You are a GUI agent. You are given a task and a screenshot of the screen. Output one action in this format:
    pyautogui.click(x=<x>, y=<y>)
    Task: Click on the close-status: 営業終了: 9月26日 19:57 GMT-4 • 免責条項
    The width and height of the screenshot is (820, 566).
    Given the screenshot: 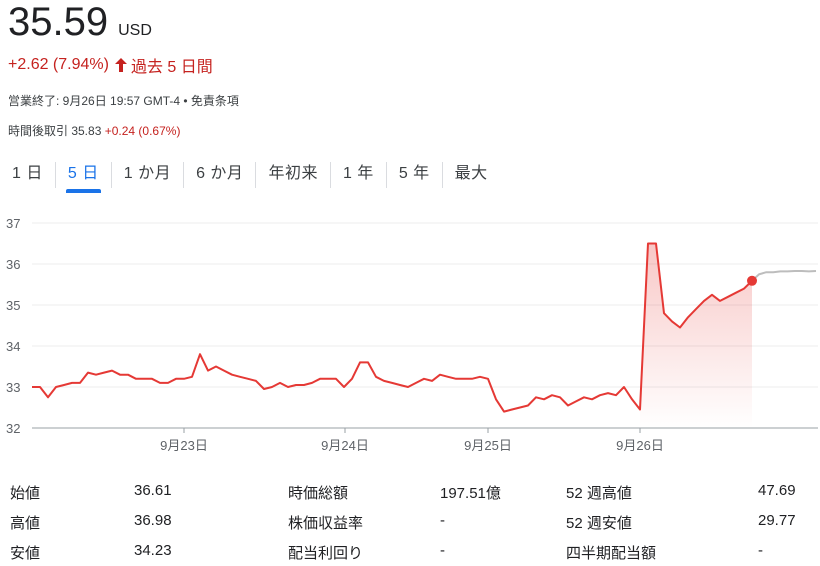 What is the action you would take?
    pyautogui.click(x=123, y=100)
    